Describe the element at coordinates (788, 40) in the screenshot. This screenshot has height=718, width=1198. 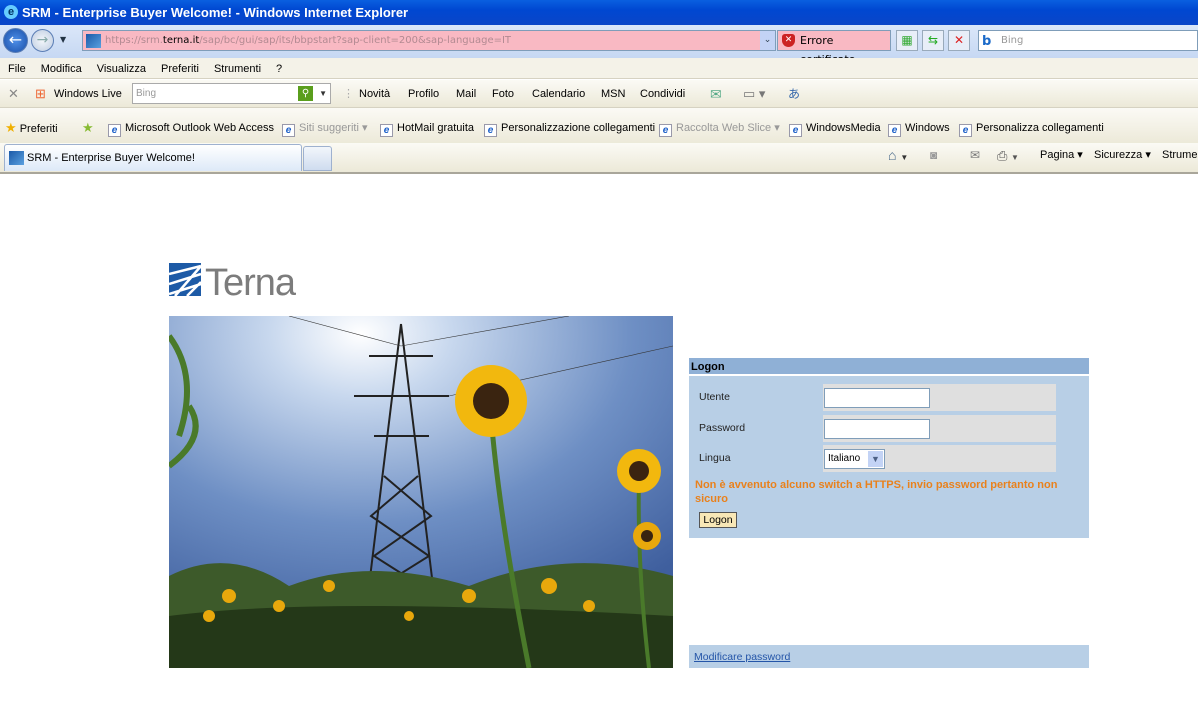
I see `shield-icon: ✕` at that location.